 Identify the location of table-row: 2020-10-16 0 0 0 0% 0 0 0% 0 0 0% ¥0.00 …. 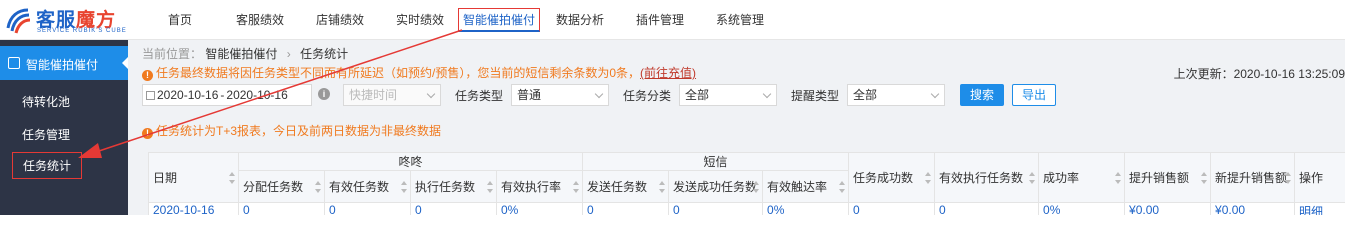
(746, 208).